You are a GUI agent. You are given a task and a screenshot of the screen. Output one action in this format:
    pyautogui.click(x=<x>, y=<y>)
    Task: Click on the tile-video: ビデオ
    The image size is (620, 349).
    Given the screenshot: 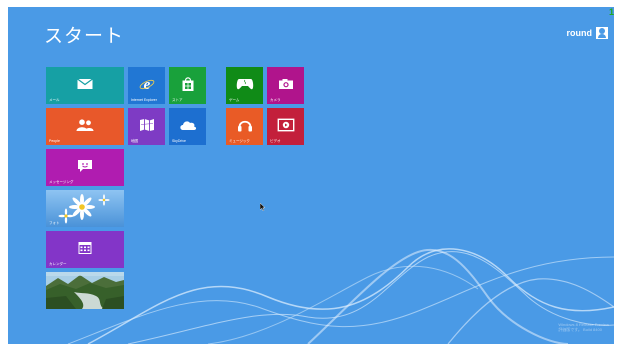 What is the action you would take?
    pyautogui.click(x=285, y=126)
    